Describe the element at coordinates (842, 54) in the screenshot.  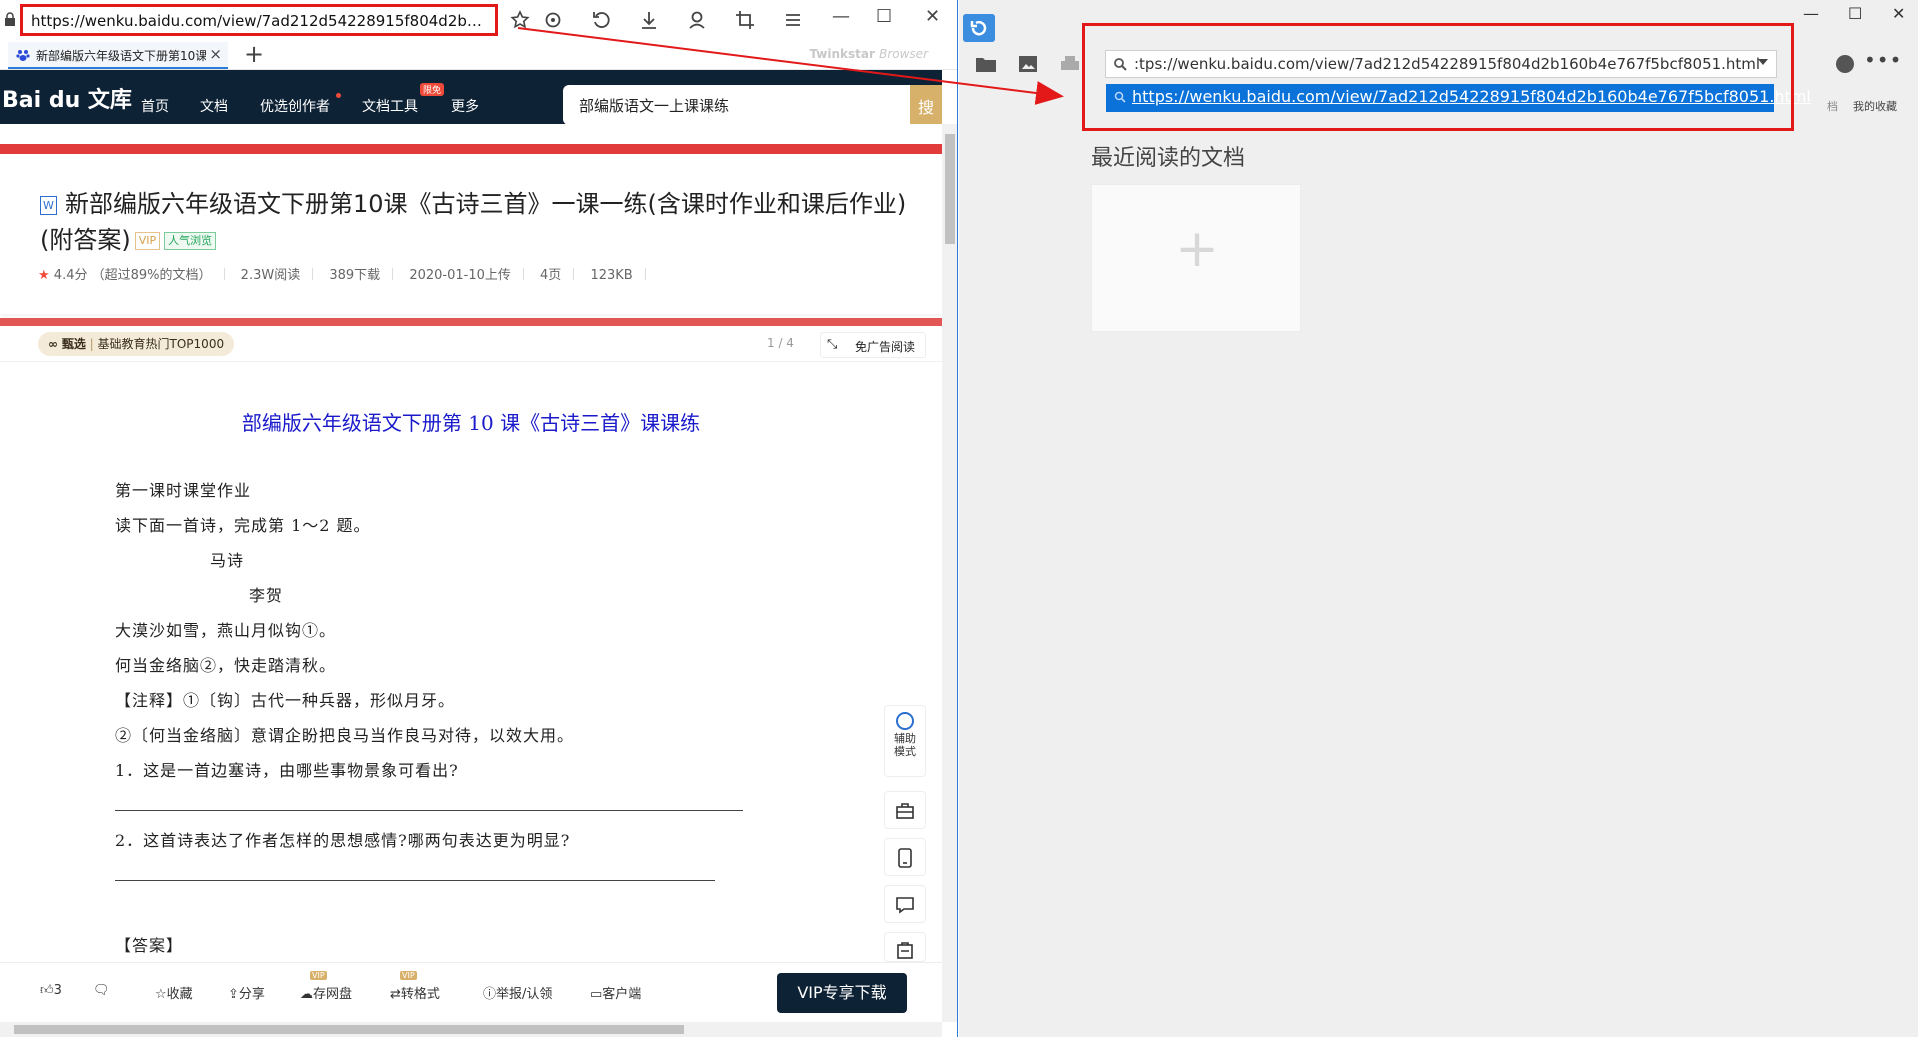
I see `brand-name: Twinkstar` at that location.